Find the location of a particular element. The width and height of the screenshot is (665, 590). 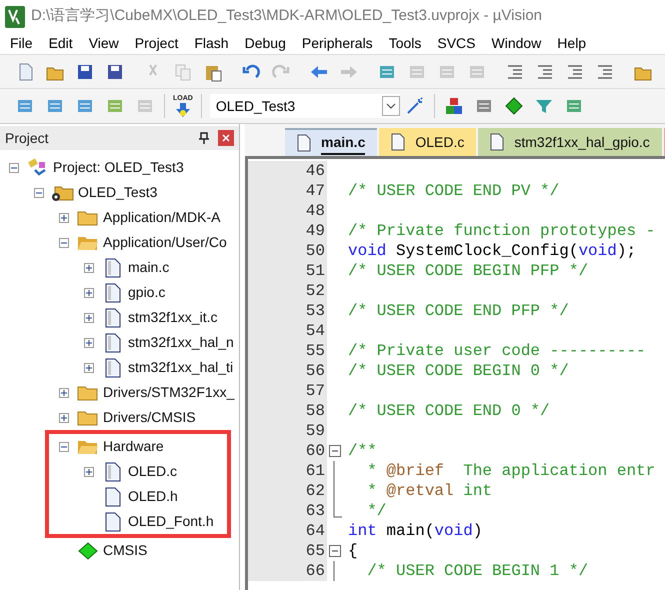

menu-item: Help is located at coordinates (571, 43).